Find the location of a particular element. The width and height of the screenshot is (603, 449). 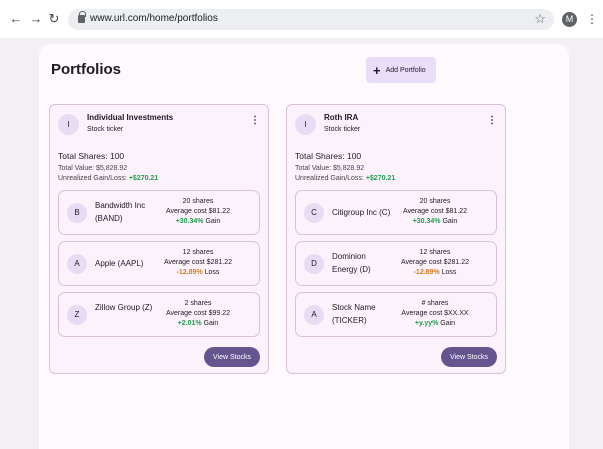

stock-change: +2.01% Gain is located at coordinates (198, 323).